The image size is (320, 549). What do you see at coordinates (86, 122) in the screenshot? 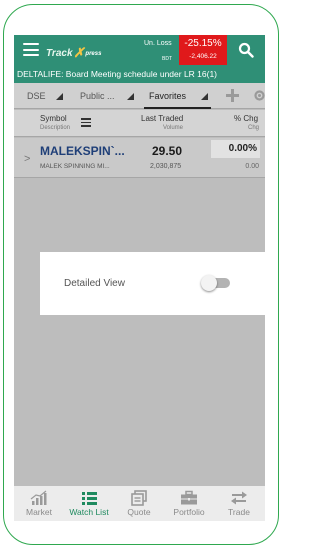
I see `sort-icon` at bounding box center [86, 122].